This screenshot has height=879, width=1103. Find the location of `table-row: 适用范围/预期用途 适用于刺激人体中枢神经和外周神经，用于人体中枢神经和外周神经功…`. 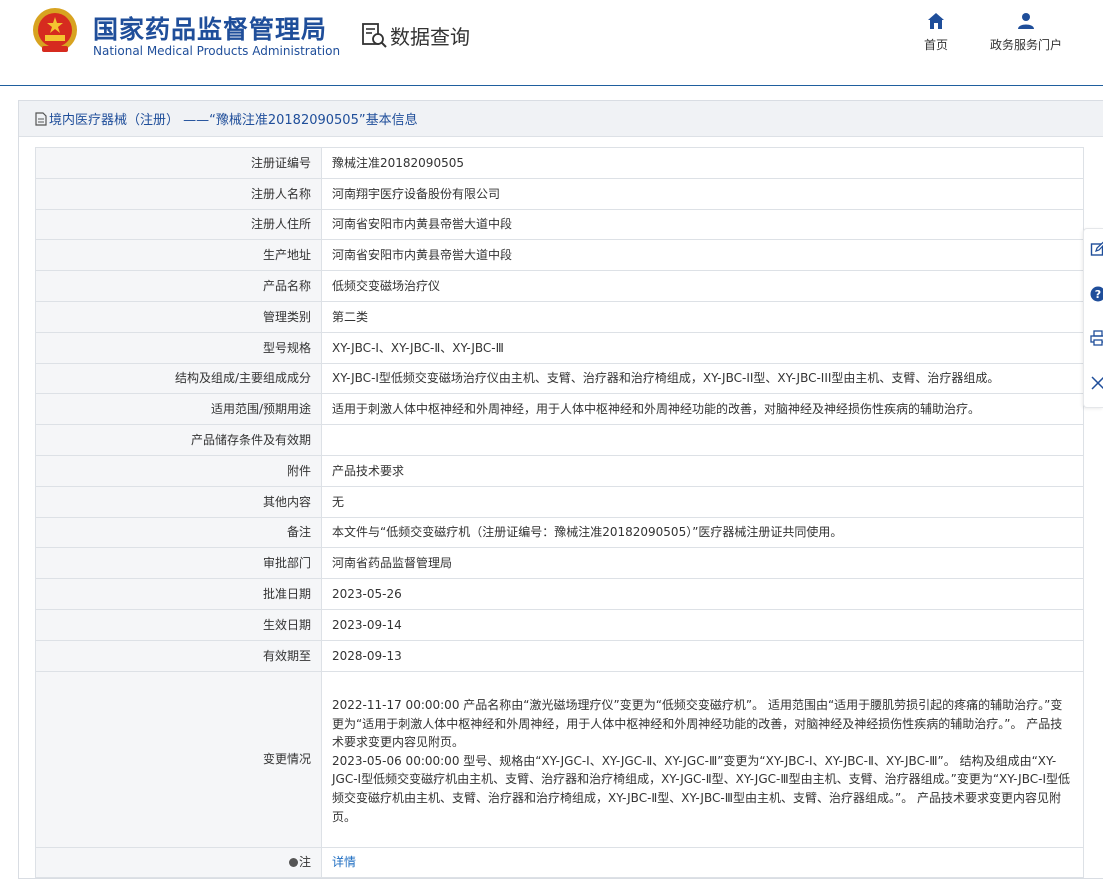

table-row: 适用范围/预期用途 适用于刺激人体中枢神经和外周神经，用于人体中枢神经和外周神经功… is located at coordinates (559, 409).